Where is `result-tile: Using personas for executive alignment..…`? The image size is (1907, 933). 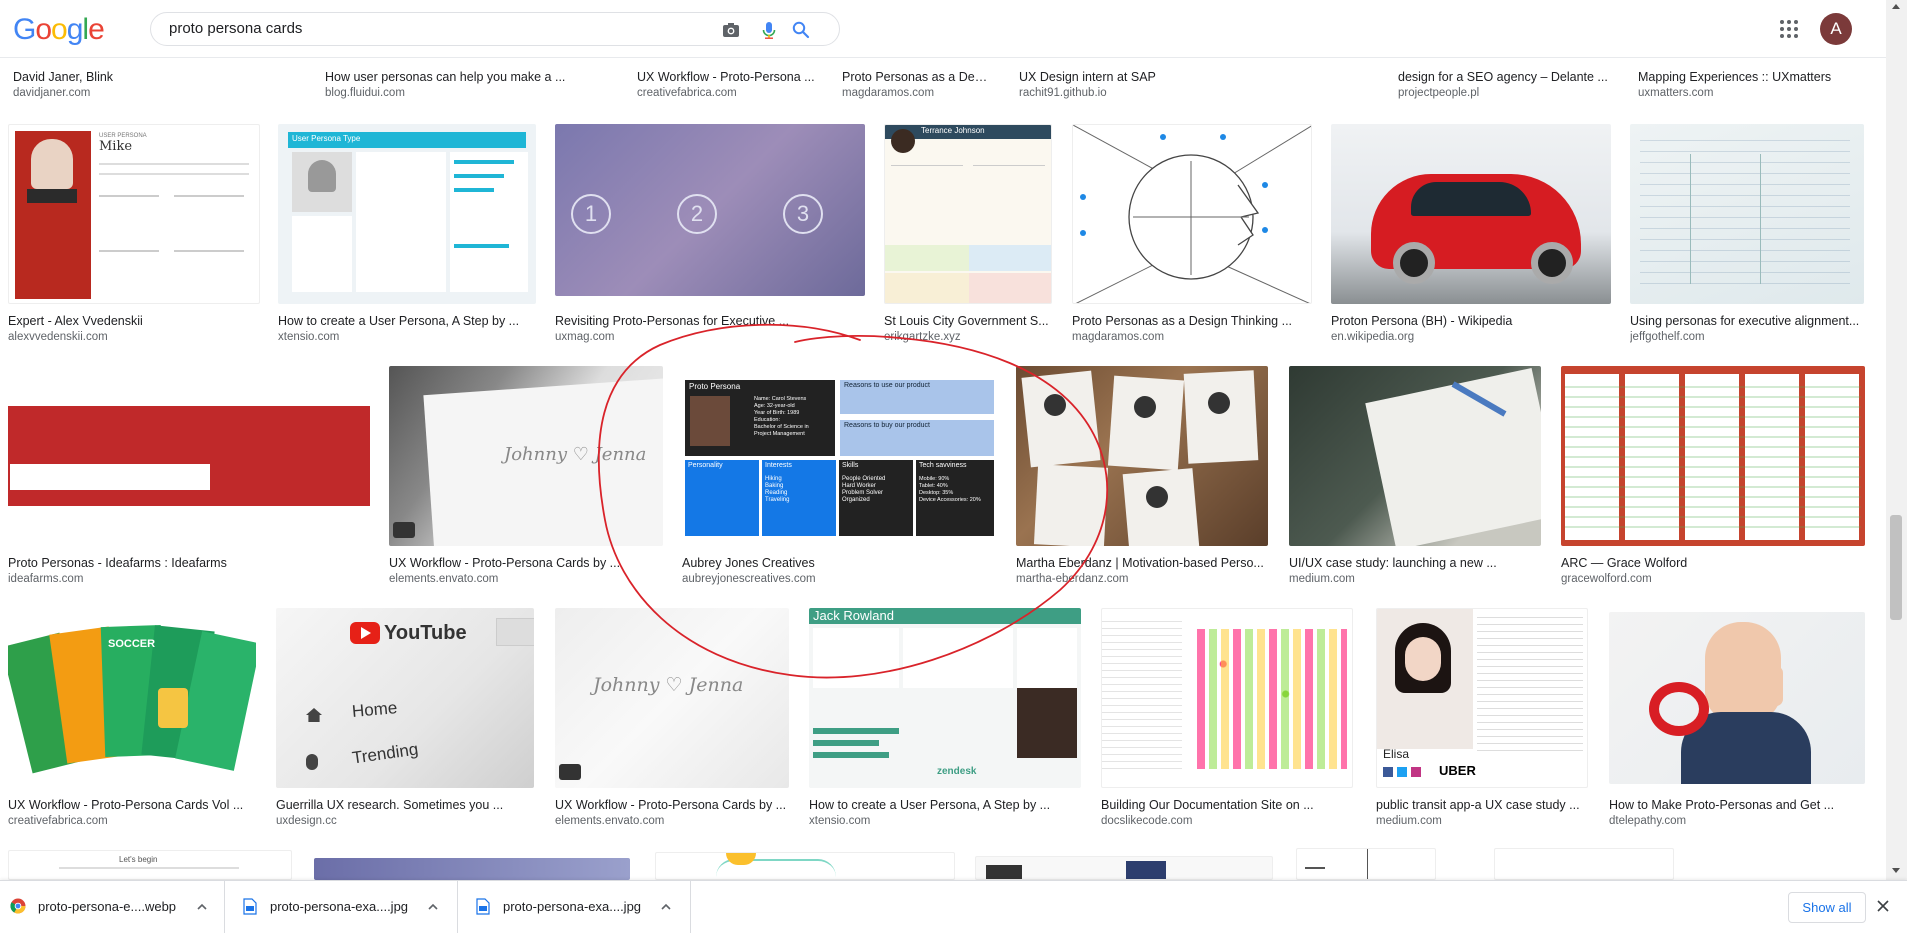
result-tile: Using personas for executive alignment..… is located at coordinates (1747, 234).